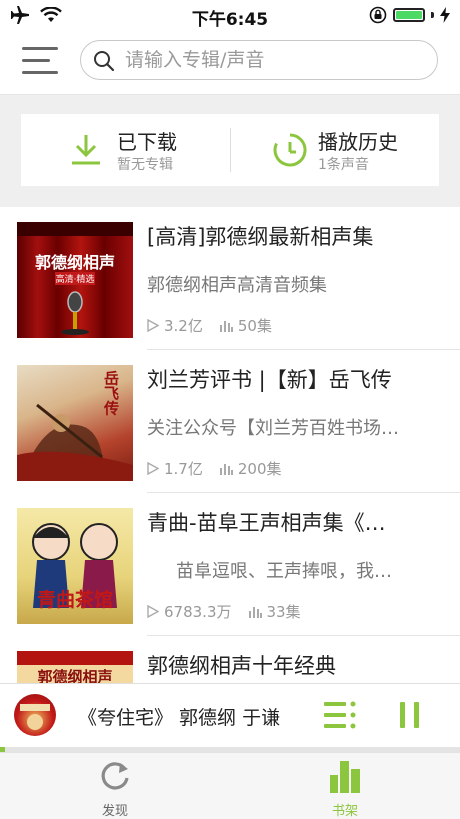  I want to click on tab-discover-label: 发现, so click(114, 811).